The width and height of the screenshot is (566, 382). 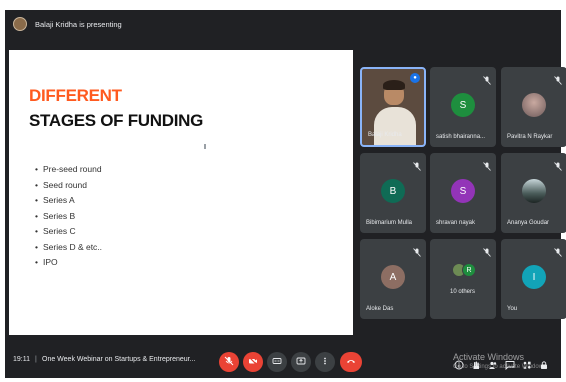 I want to click on participant-name: 10 others, so click(x=463, y=292).